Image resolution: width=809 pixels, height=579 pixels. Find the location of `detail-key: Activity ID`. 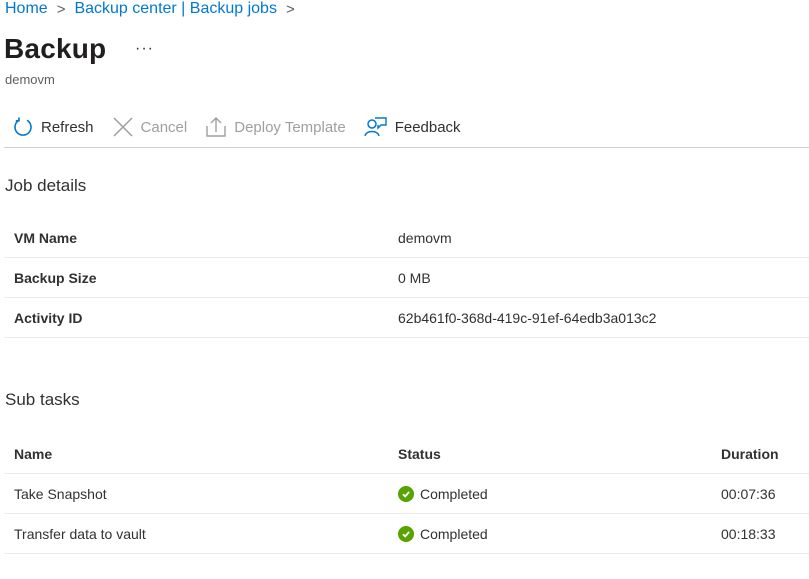

detail-key: Activity ID is located at coordinates (48, 317).